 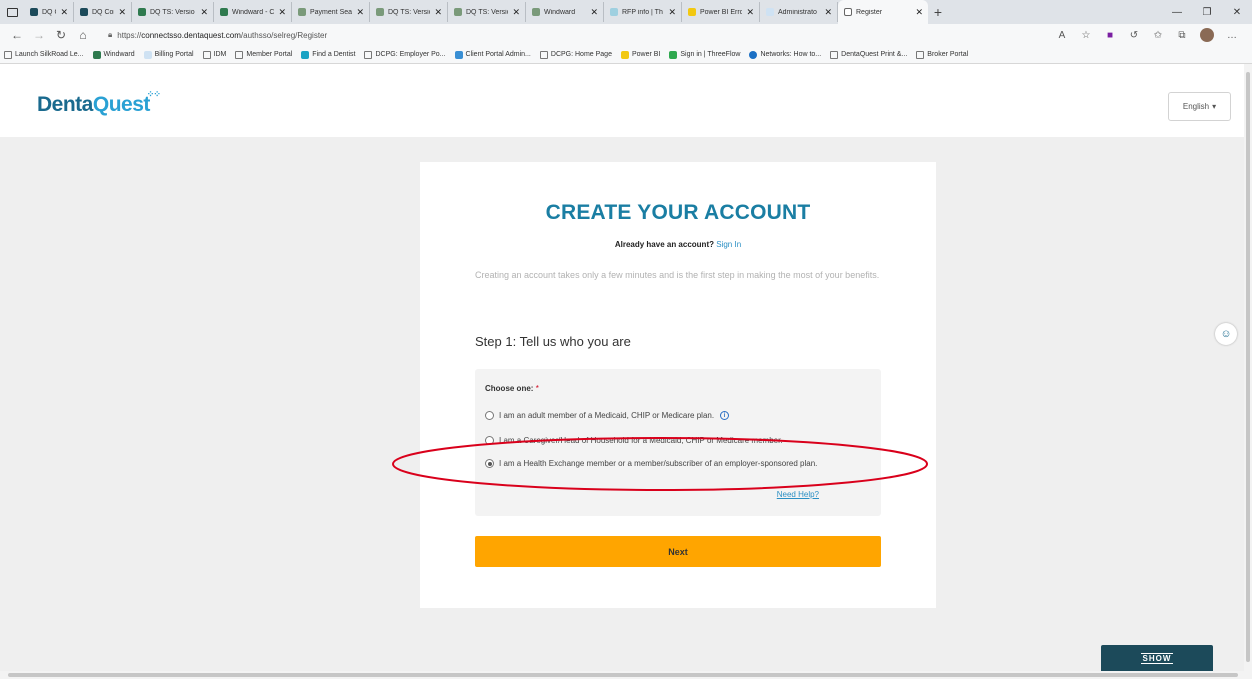 What do you see at coordinates (883, 12) in the screenshot?
I see `browser-tab-active: Register ✕` at bounding box center [883, 12].